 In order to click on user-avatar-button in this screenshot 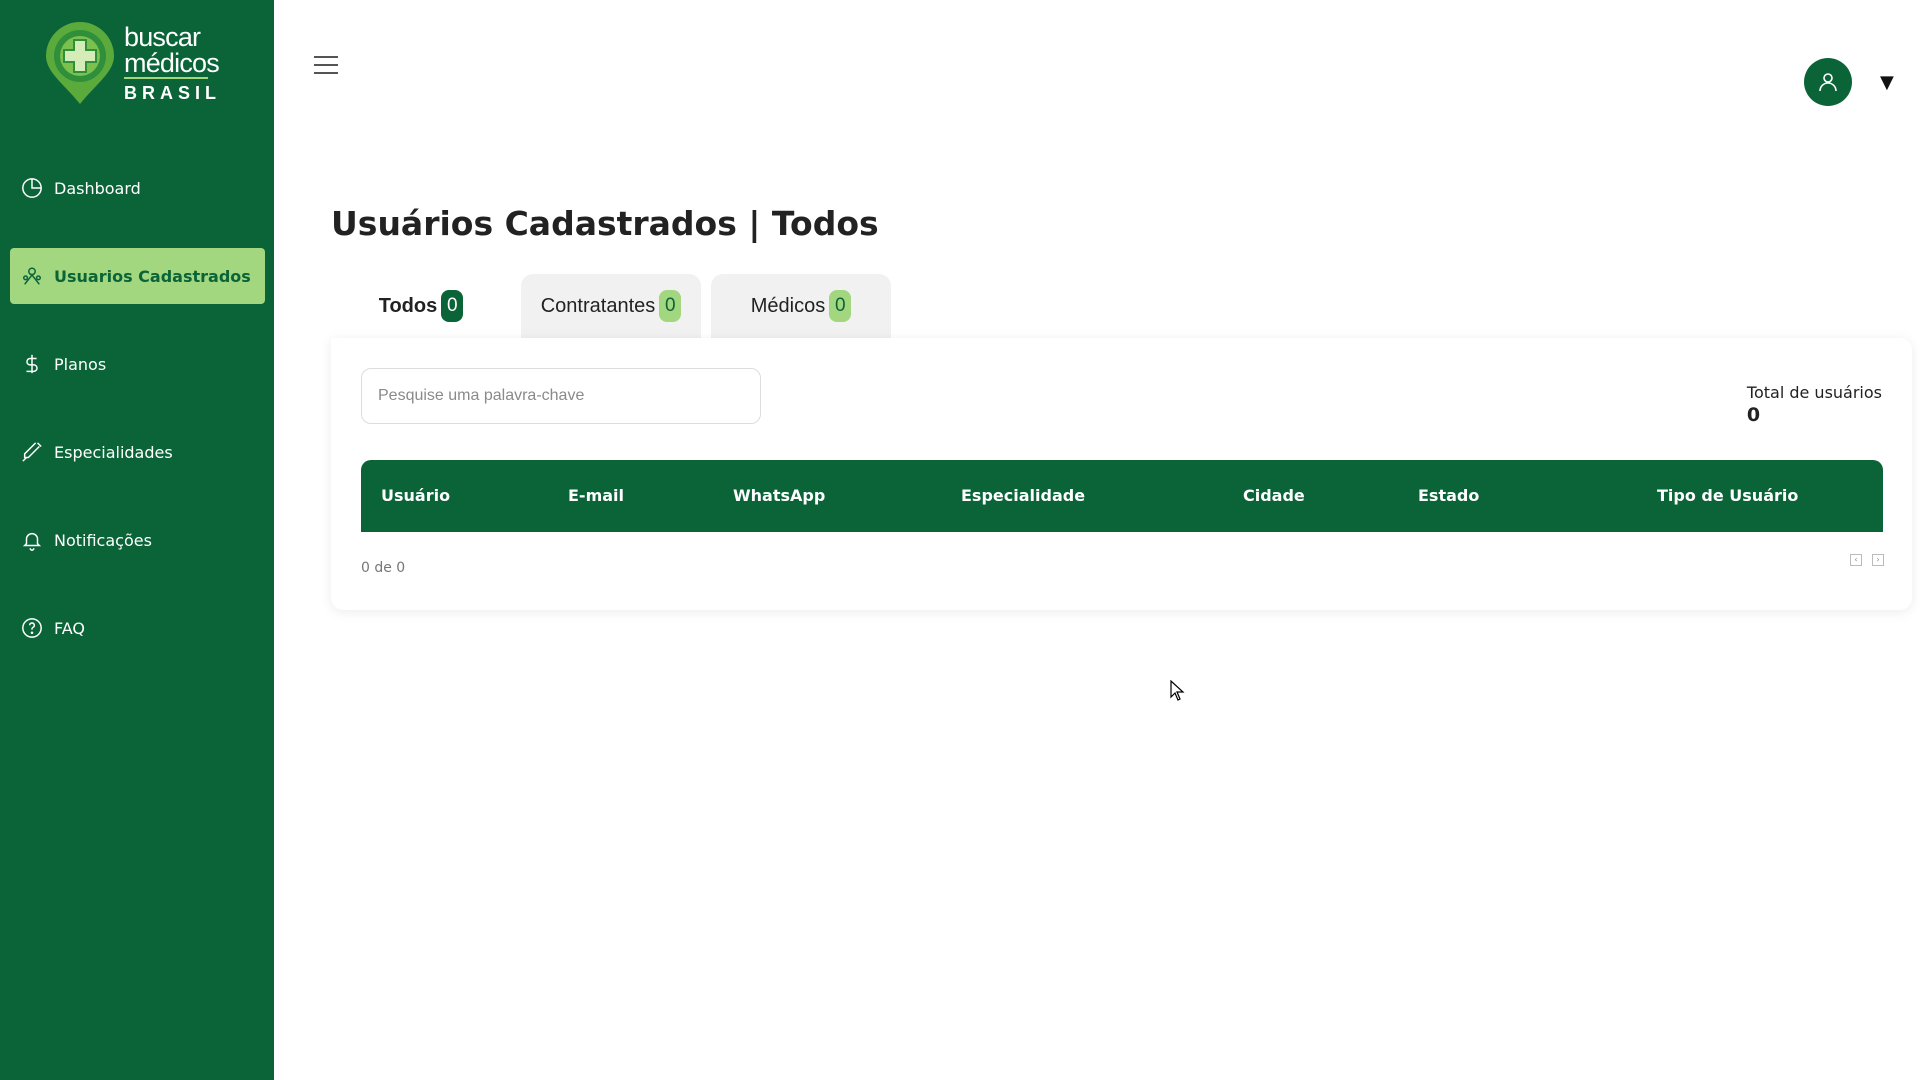, I will do `click(1828, 82)`.